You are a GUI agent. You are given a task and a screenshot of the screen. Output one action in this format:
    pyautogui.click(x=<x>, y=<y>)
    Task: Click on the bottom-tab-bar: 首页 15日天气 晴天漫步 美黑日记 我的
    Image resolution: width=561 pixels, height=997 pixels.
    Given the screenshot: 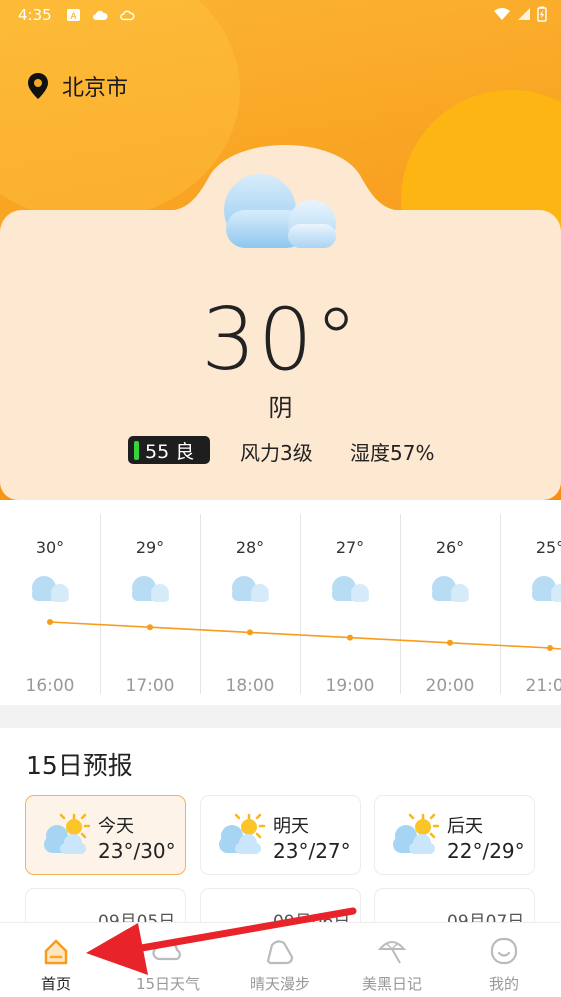 What is the action you would take?
    pyautogui.click(x=280, y=959)
    